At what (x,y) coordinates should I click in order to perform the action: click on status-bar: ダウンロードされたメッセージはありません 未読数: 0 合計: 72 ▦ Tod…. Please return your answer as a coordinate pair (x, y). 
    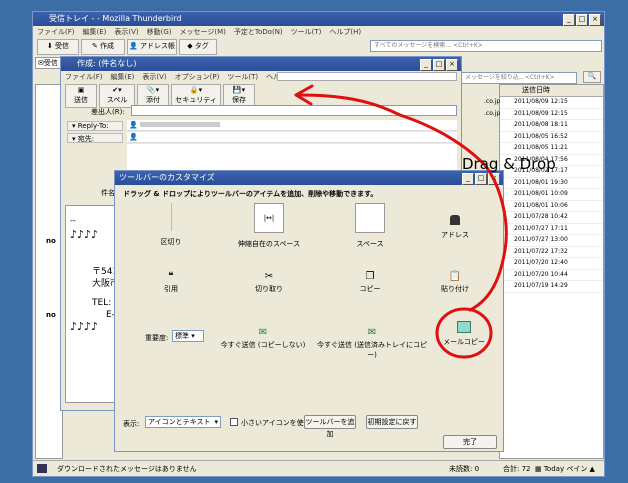
    Looking at the image, I should click on (318, 468).